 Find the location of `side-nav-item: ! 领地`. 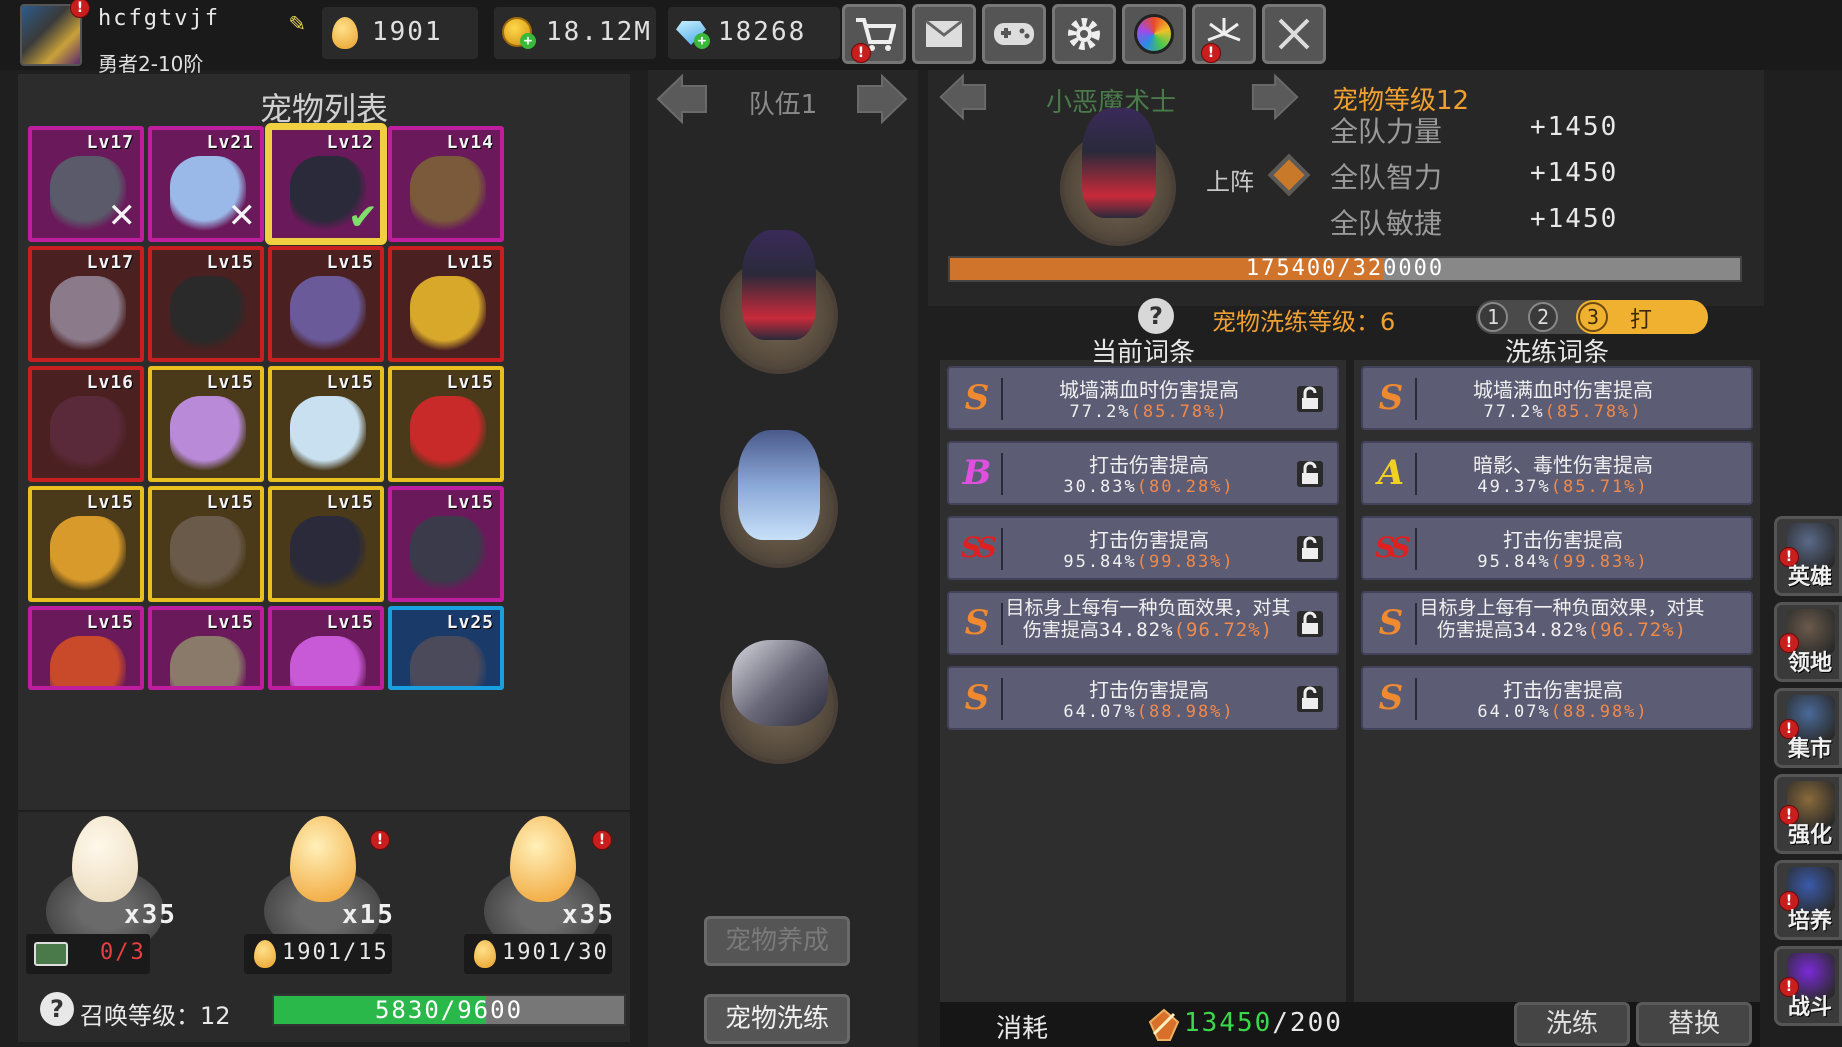

side-nav-item: ! 领地 is located at coordinates (1808, 642).